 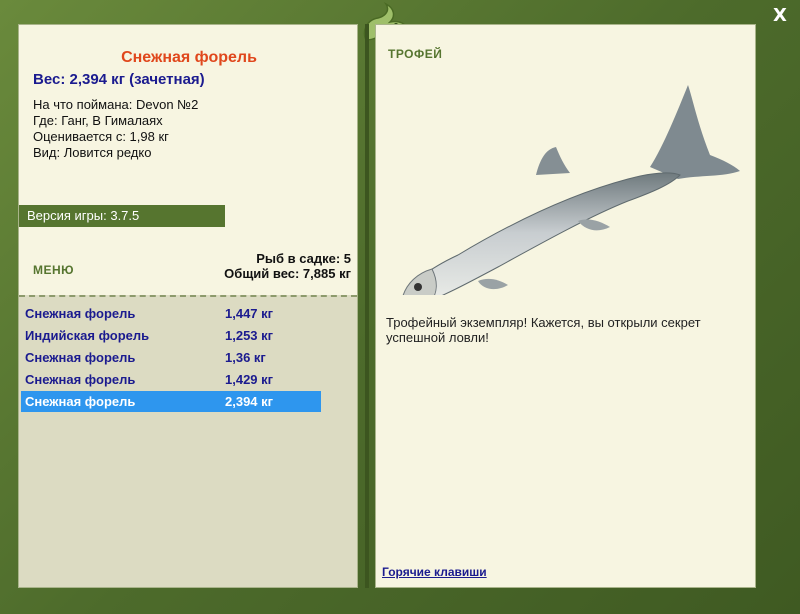 What do you see at coordinates (249, 335) in the screenshot?
I see `catch-weight: 1,253 кг` at bounding box center [249, 335].